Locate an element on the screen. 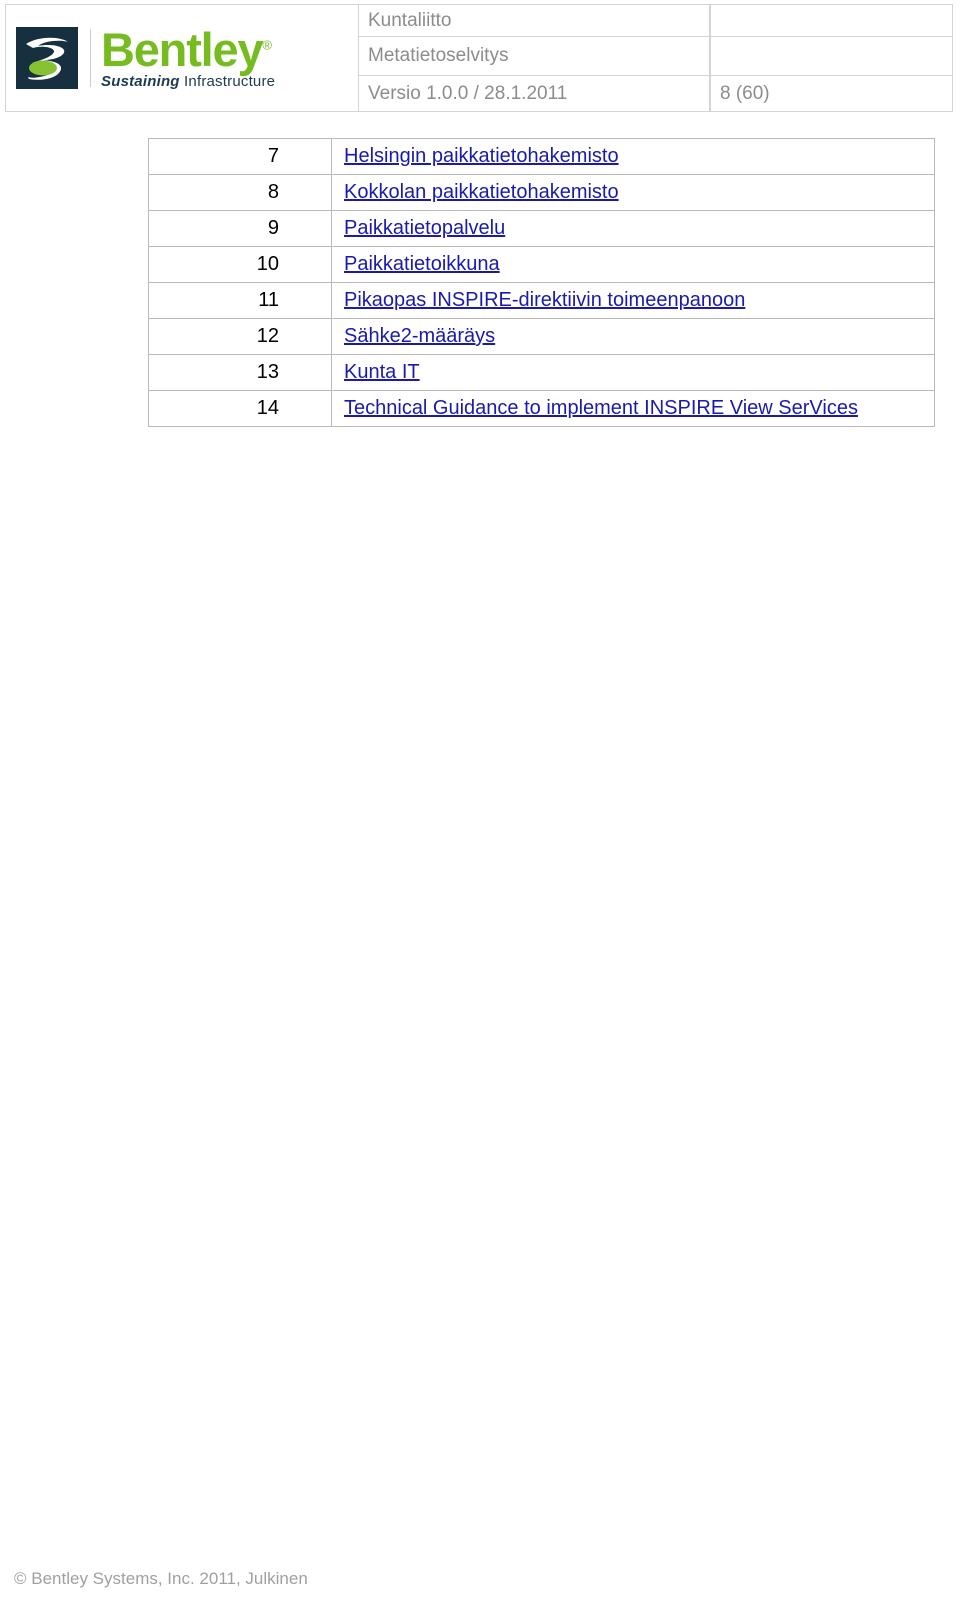  bentley-b-mark-icon is located at coordinates (47, 57).